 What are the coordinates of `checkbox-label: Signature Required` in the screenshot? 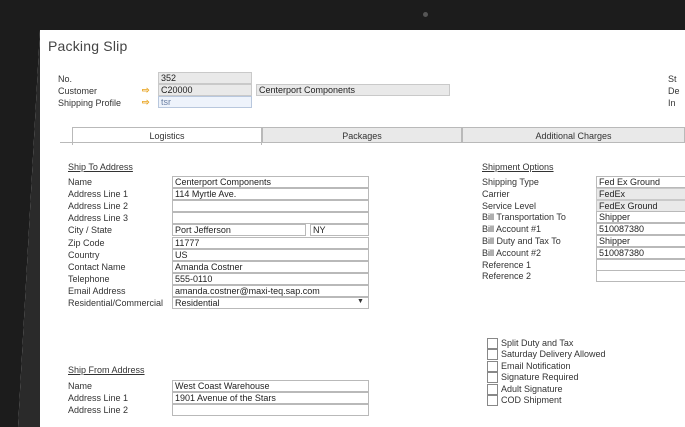 It's located at (540, 377).